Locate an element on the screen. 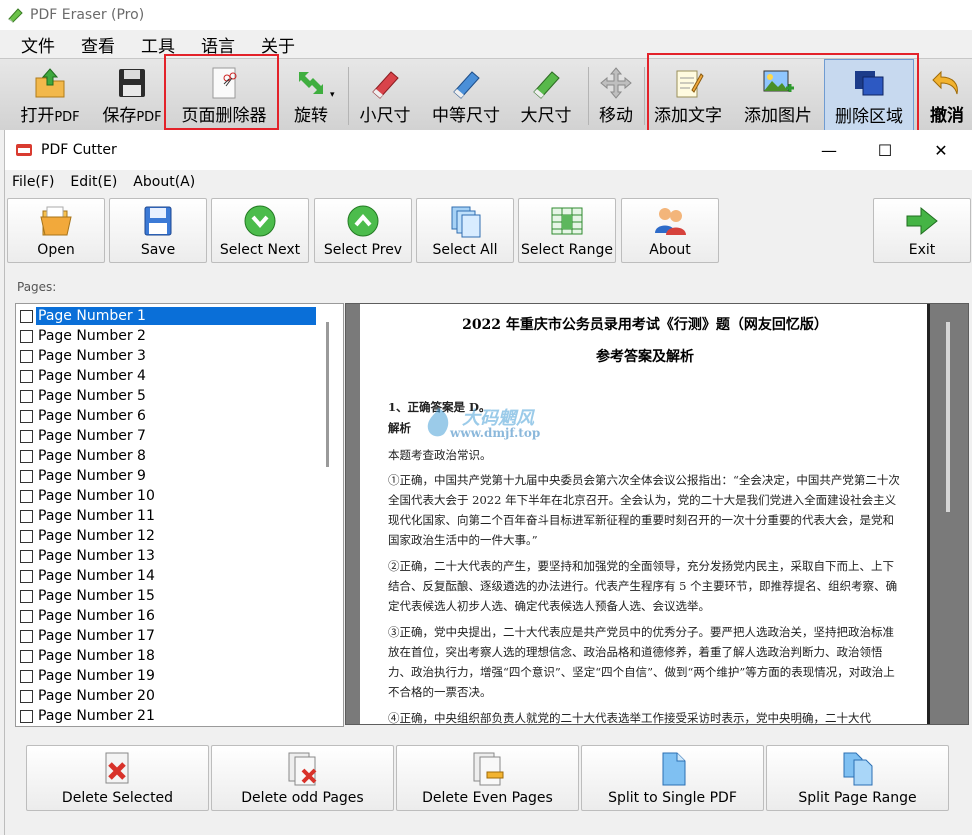  select-next-button: Select Next is located at coordinates (260, 230).